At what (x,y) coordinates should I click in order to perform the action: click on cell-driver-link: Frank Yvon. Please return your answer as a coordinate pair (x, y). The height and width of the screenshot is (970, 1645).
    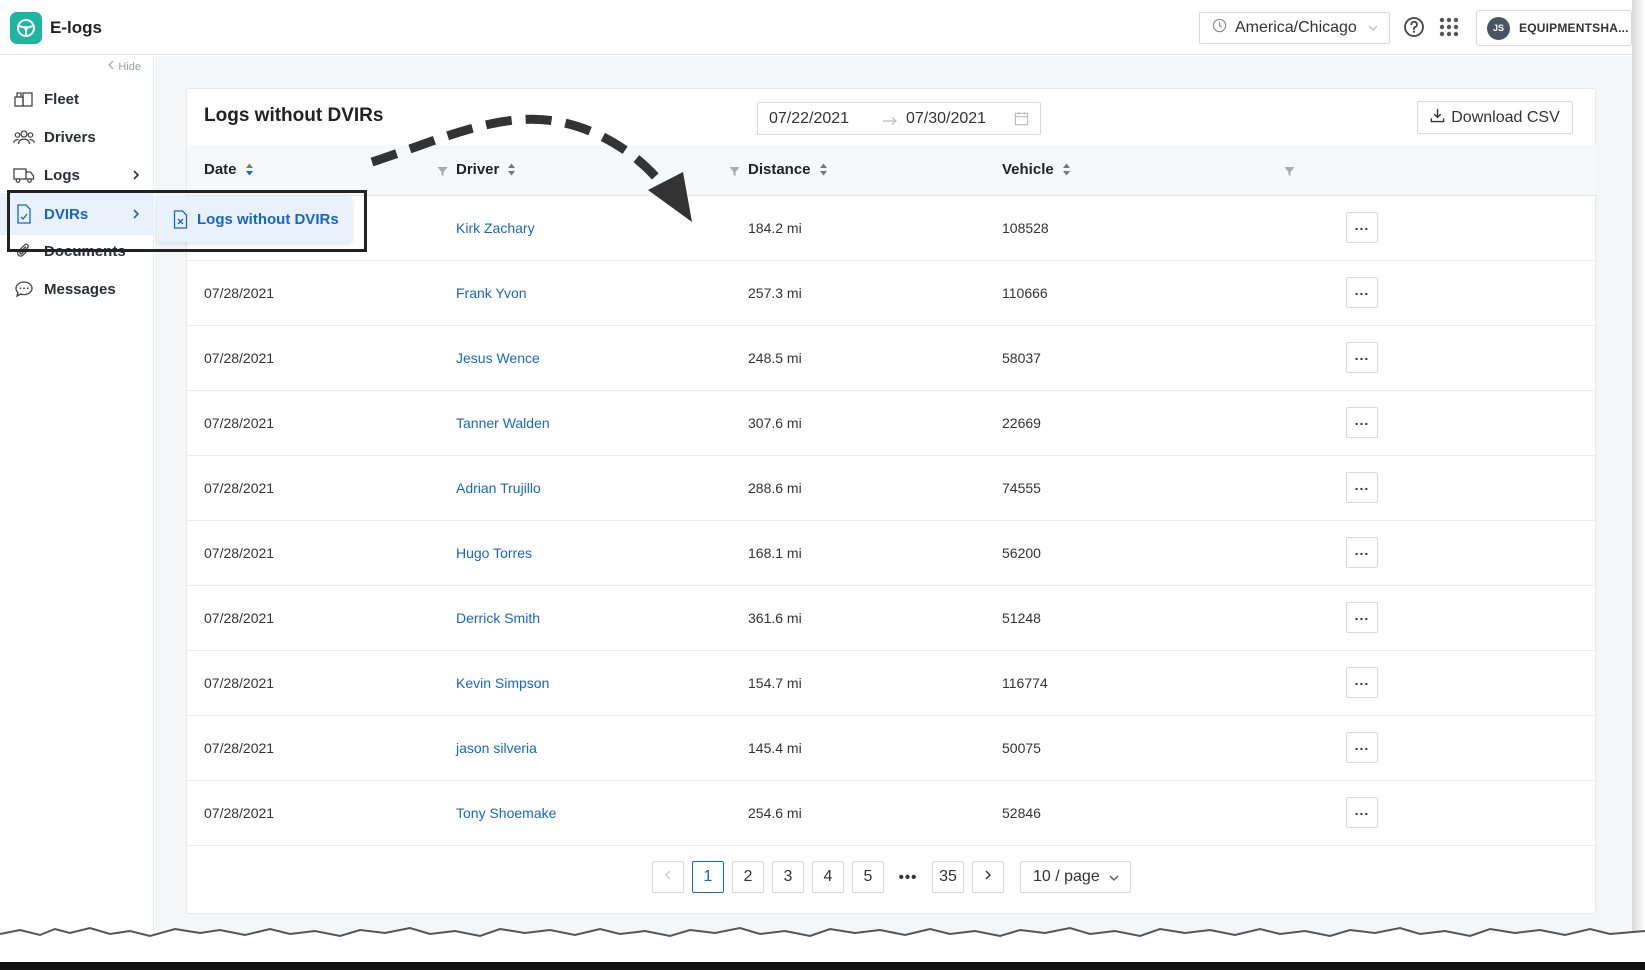
    Looking at the image, I should click on (602, 293).